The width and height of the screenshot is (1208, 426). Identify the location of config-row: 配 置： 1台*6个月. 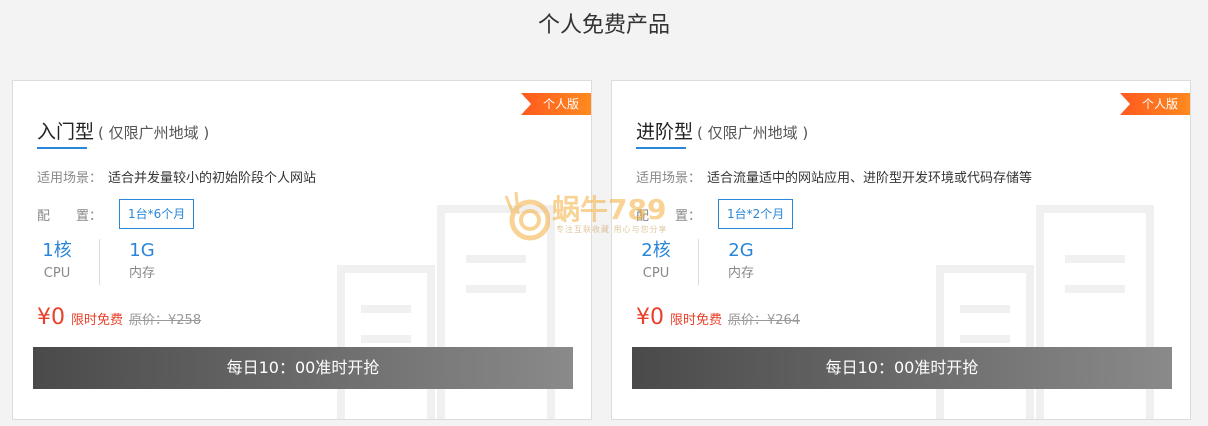
(116, 214).